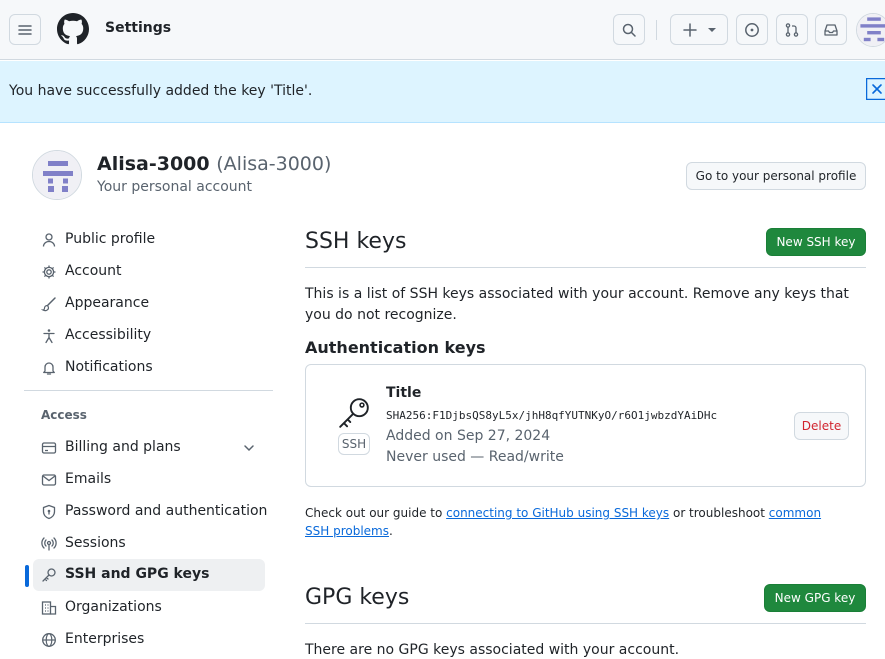  I want to click on sidebar-divider, so click(148, 390).